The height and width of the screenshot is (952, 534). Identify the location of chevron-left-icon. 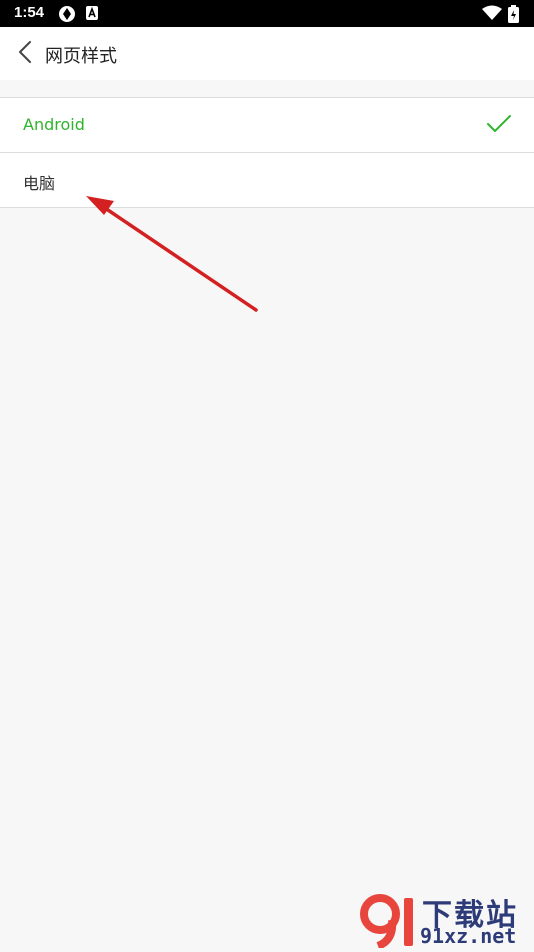
(25, 54).